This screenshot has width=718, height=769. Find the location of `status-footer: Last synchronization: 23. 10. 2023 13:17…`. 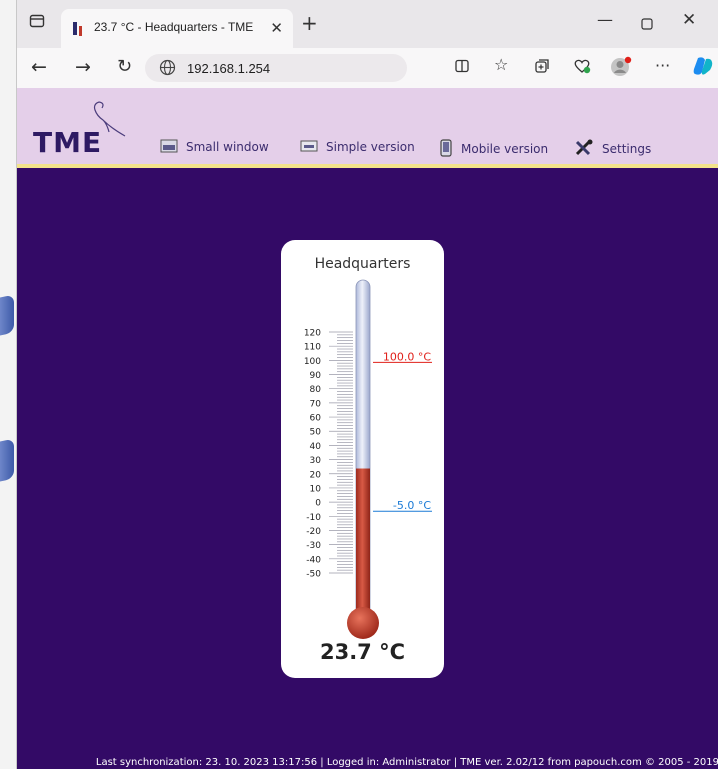

status-footer: Last synchronization: 23. 10. 2023 13:17… is located at coordinates (406, 762).